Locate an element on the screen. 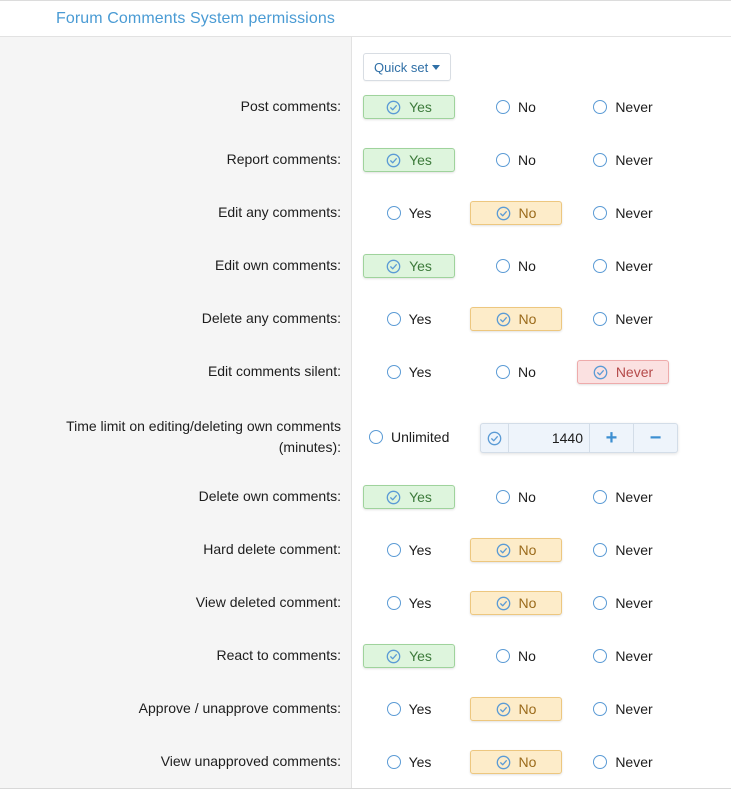  permission-label: Hard delete comment: is located at coordinates (272, 549).